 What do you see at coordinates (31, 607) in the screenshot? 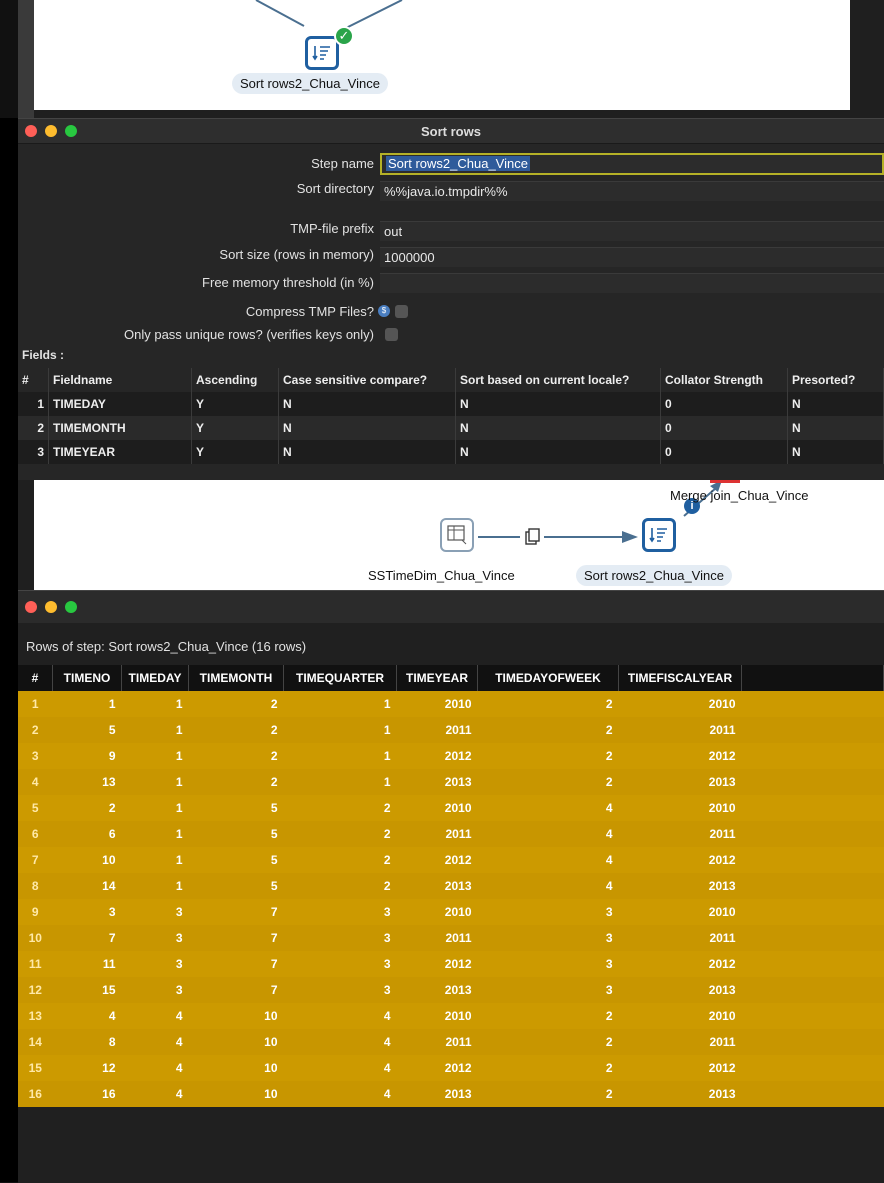
I see `close-window-button` at bounding box center [31, 607].